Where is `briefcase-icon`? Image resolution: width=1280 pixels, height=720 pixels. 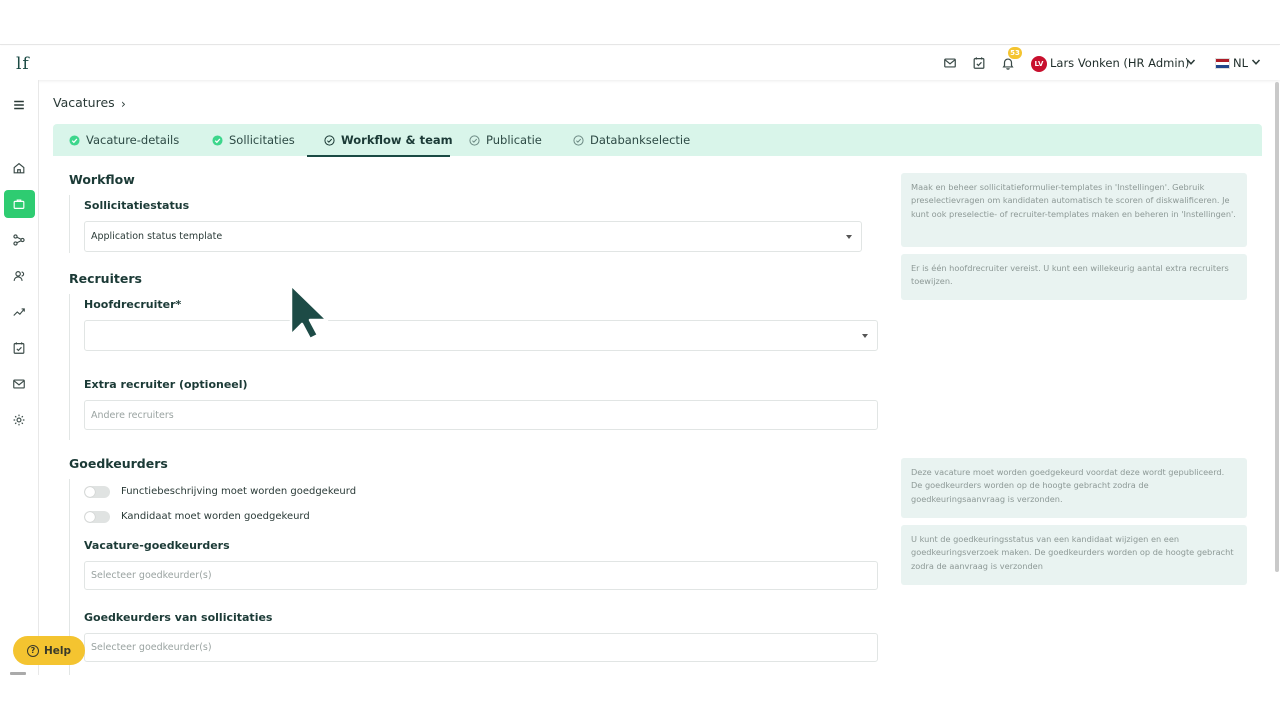 briefcase-icon is located at coordinates (19, 204).